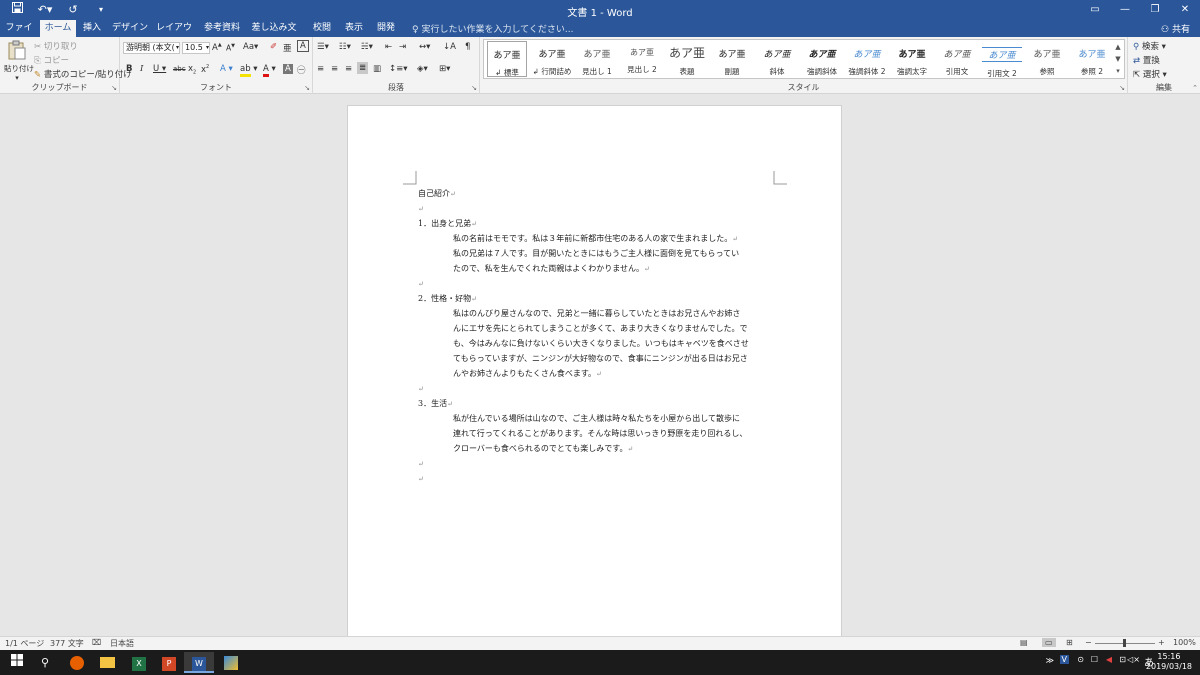 The height and width of the screenshot is (675, 1200). Describe the element at coordinates (83, 74) in the screenshot. I see `format-painter-button: ✎ 書式のコピー/貼り付け` at that location.